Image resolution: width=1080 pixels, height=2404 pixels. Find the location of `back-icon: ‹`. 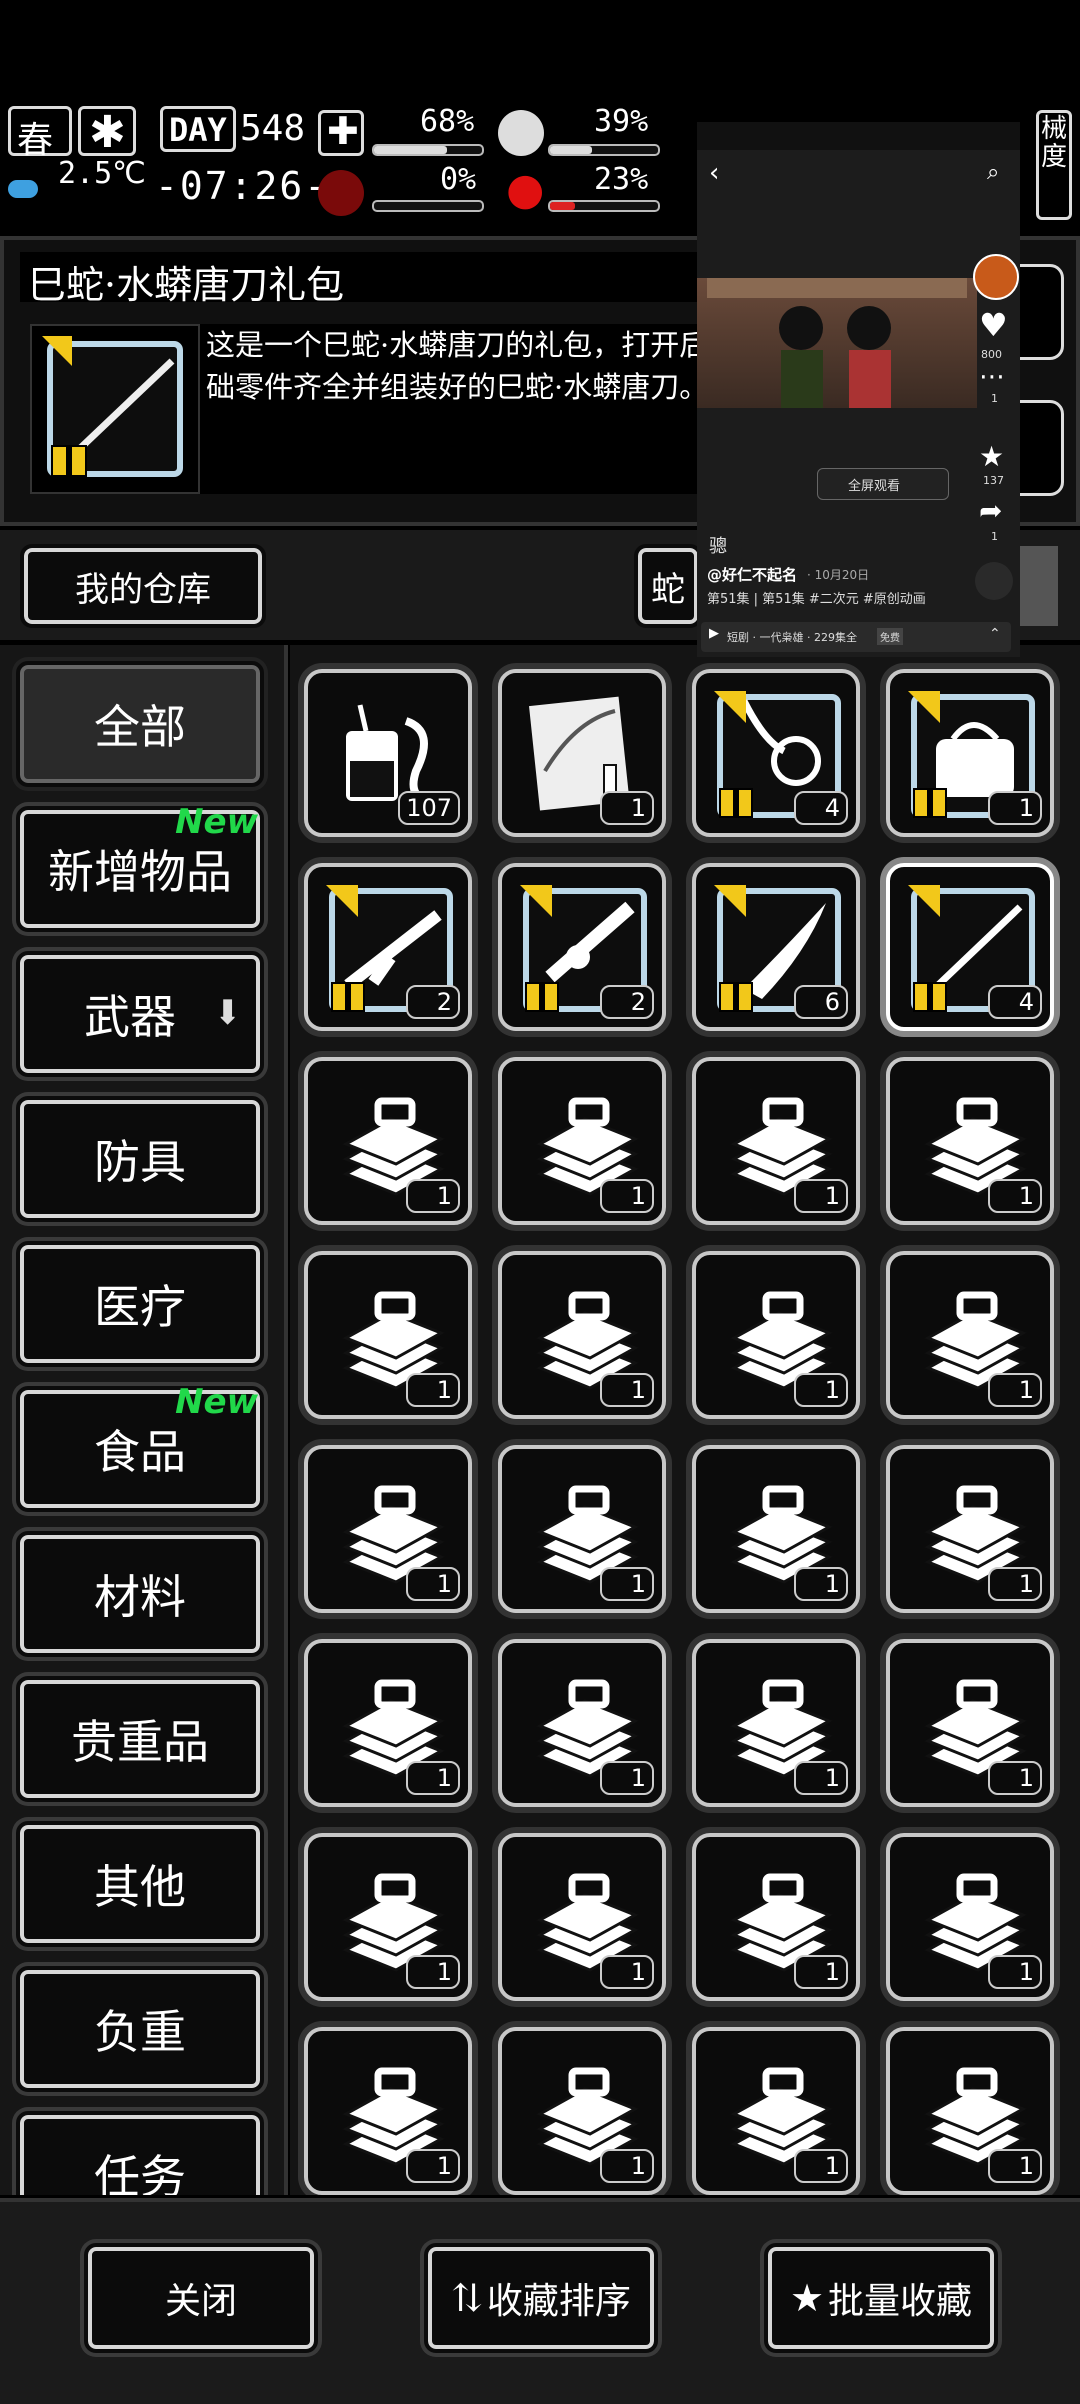

back-icon: ‹ is located at coordinates (714, 173).